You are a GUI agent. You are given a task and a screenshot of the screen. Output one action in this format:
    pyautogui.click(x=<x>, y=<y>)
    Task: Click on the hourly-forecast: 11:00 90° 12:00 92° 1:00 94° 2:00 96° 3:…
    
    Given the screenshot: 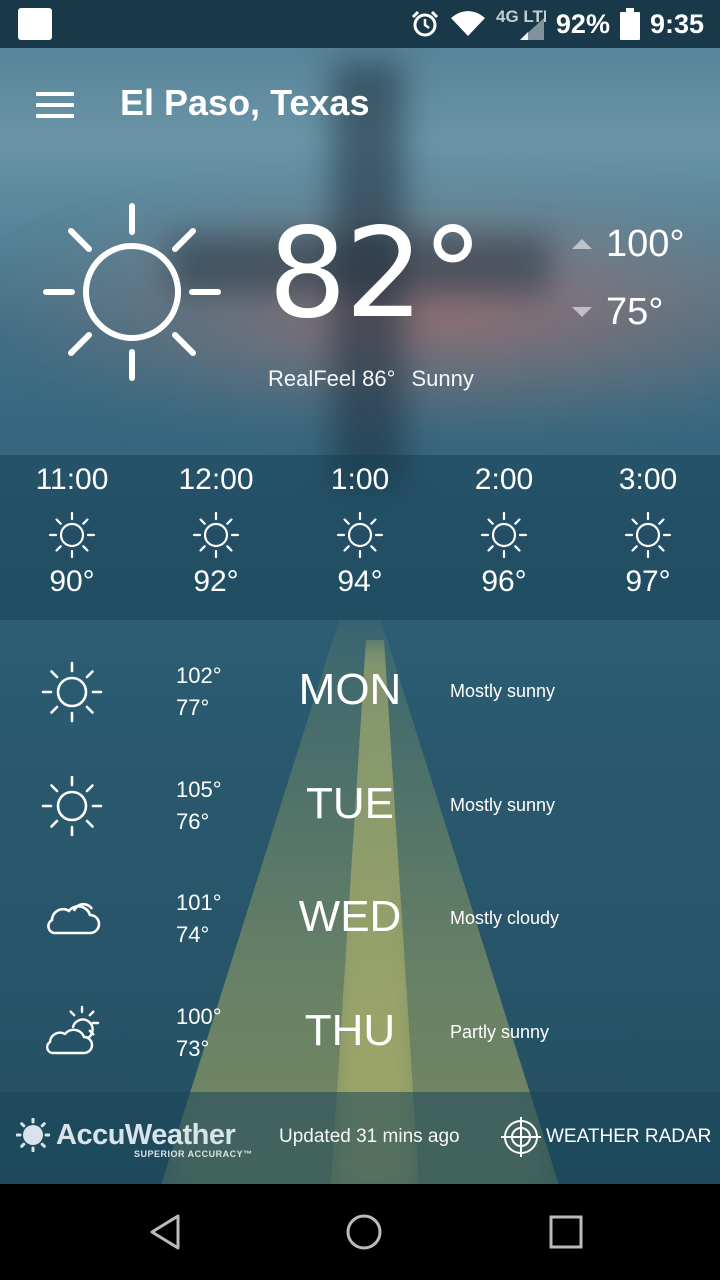 What is the action you would take?
    pyautogui.click(x=360, y=537)
    